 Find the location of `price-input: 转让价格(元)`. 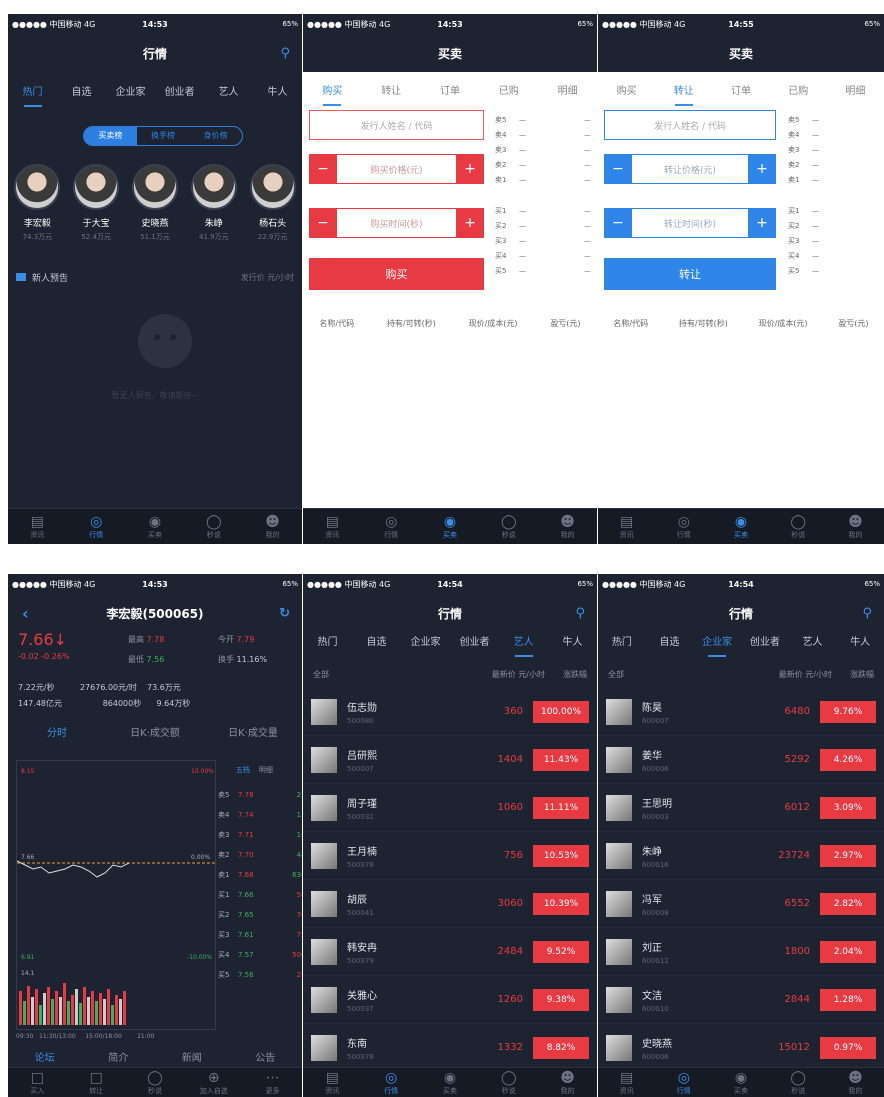

price-input: 转让价格(元) is located at coordinates (690, 169).